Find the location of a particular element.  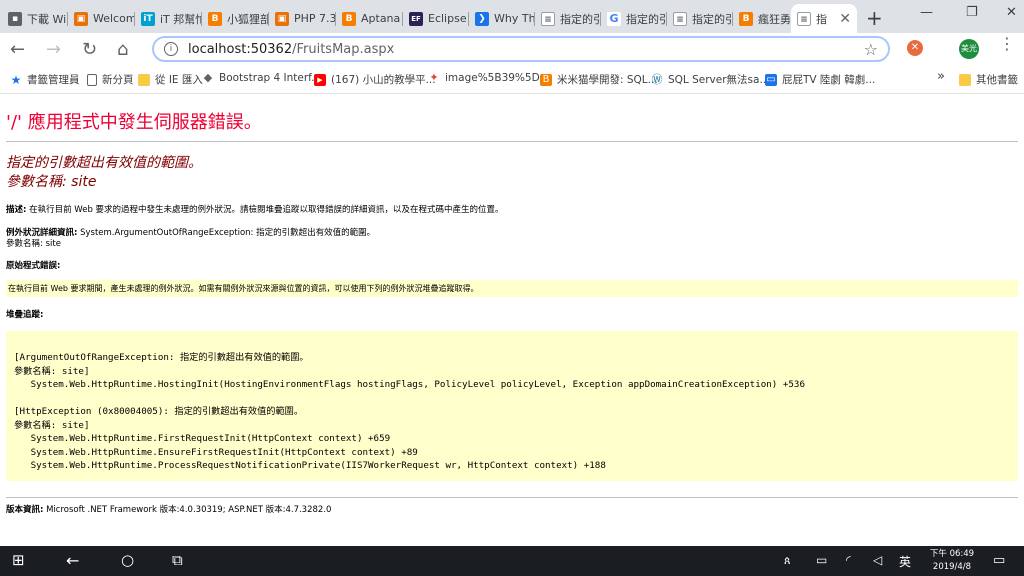

tab: B 瘋狂勇富 is located at coordinates (762, 18).